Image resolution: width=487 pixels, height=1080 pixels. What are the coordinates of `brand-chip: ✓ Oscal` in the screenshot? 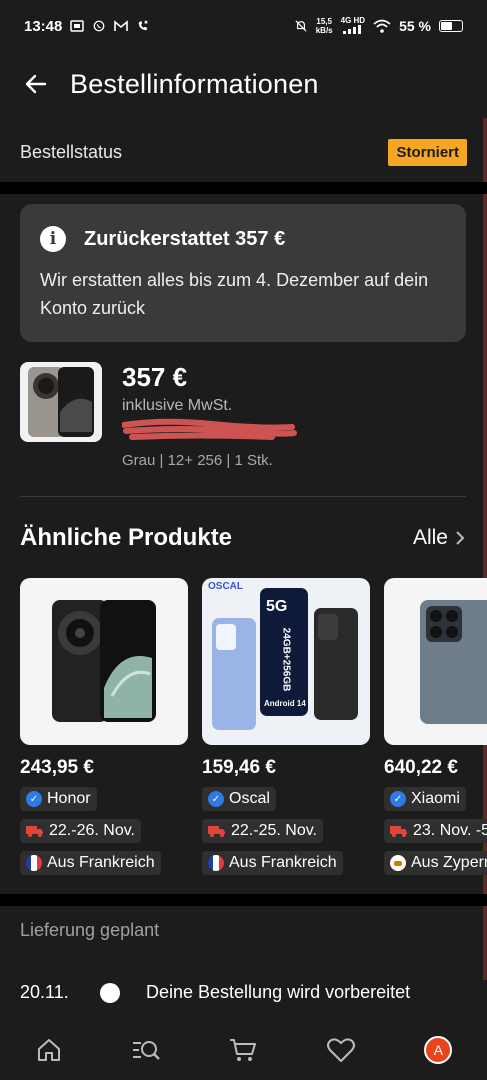 It's located at (239, 799).